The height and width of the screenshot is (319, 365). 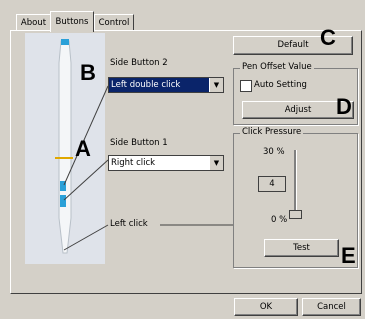 I want to click on annotation-e: E, so click(x=348, y=255).